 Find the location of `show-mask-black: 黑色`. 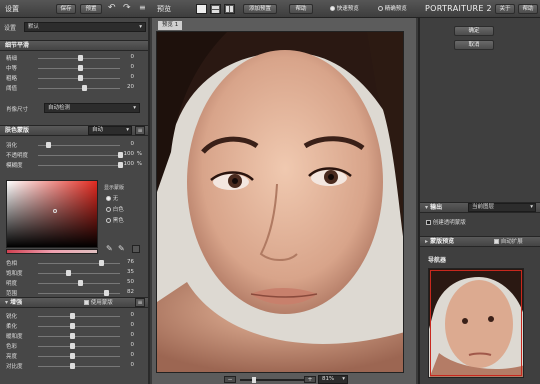

show-mask-black: 黑色 is located at coordinates (115, 220).